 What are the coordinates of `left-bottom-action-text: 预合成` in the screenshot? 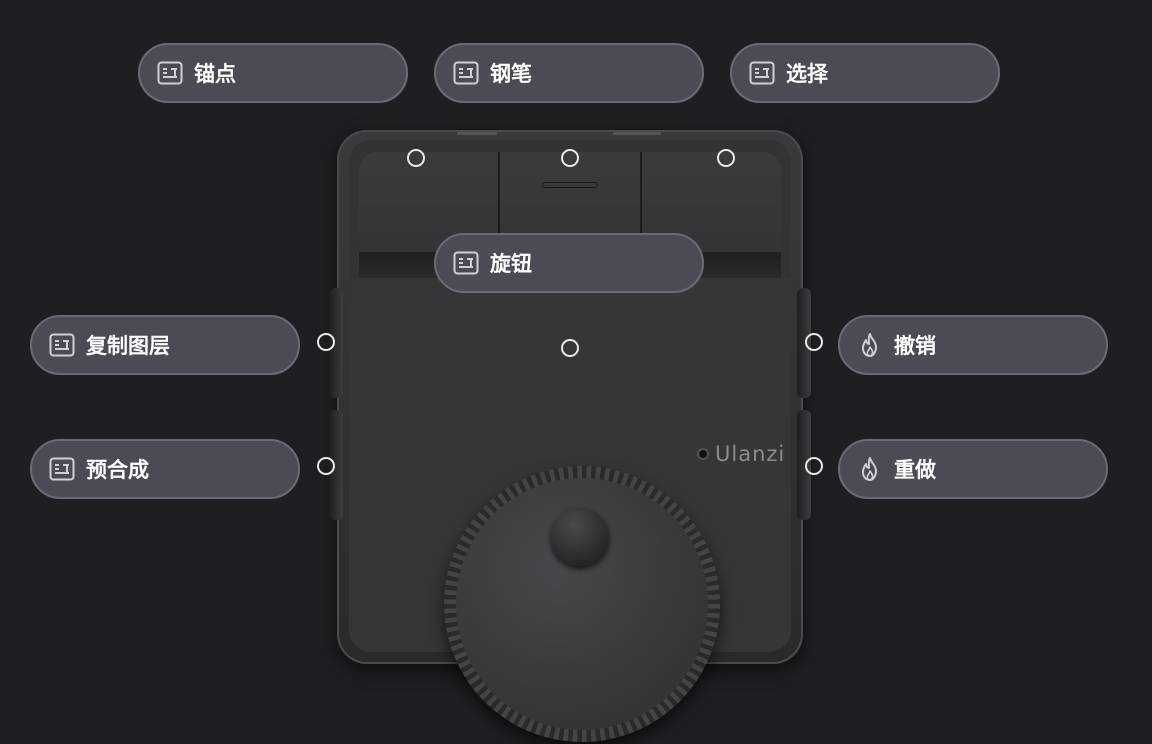 It's located at (117, 470).